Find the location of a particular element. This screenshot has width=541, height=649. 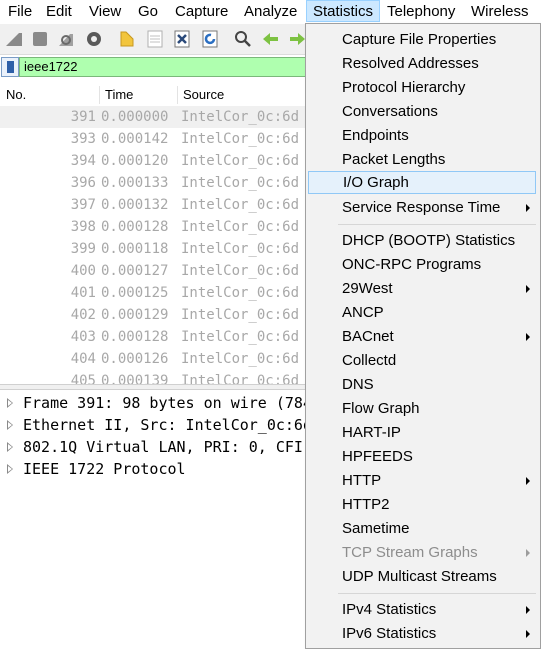

menu-item-io-graph: I/O Graph is located at coordinates (422, 182).